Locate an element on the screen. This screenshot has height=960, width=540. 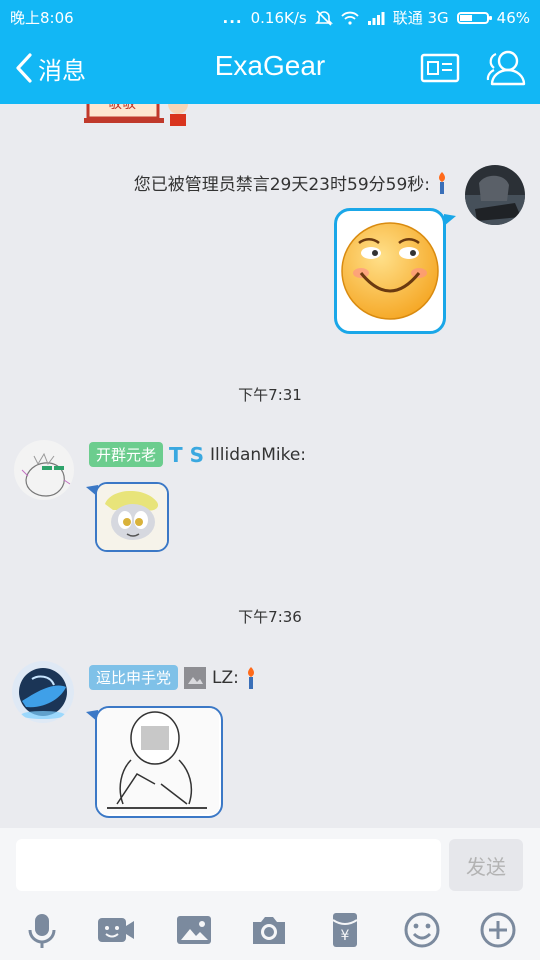
user1-sticker-bubble is located at coordinates (132, 517).